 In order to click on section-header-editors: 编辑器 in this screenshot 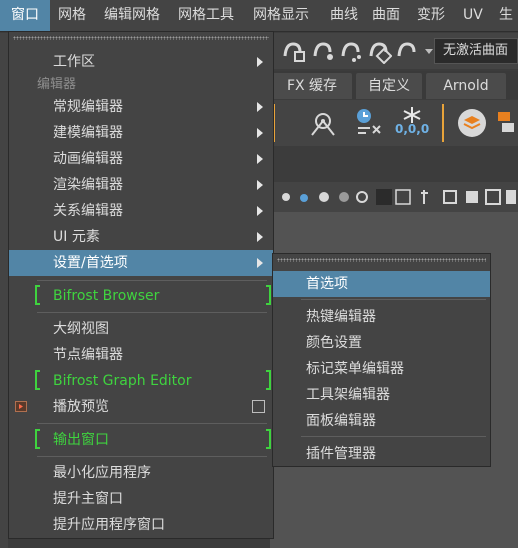, I will do `click(57, 84)`.